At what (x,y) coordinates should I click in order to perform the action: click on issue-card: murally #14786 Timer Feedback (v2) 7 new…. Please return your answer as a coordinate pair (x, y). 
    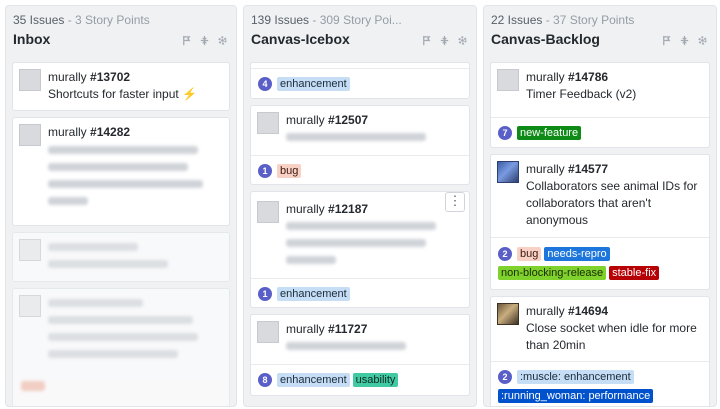
    Looking at the image, I should click on (600, 105).